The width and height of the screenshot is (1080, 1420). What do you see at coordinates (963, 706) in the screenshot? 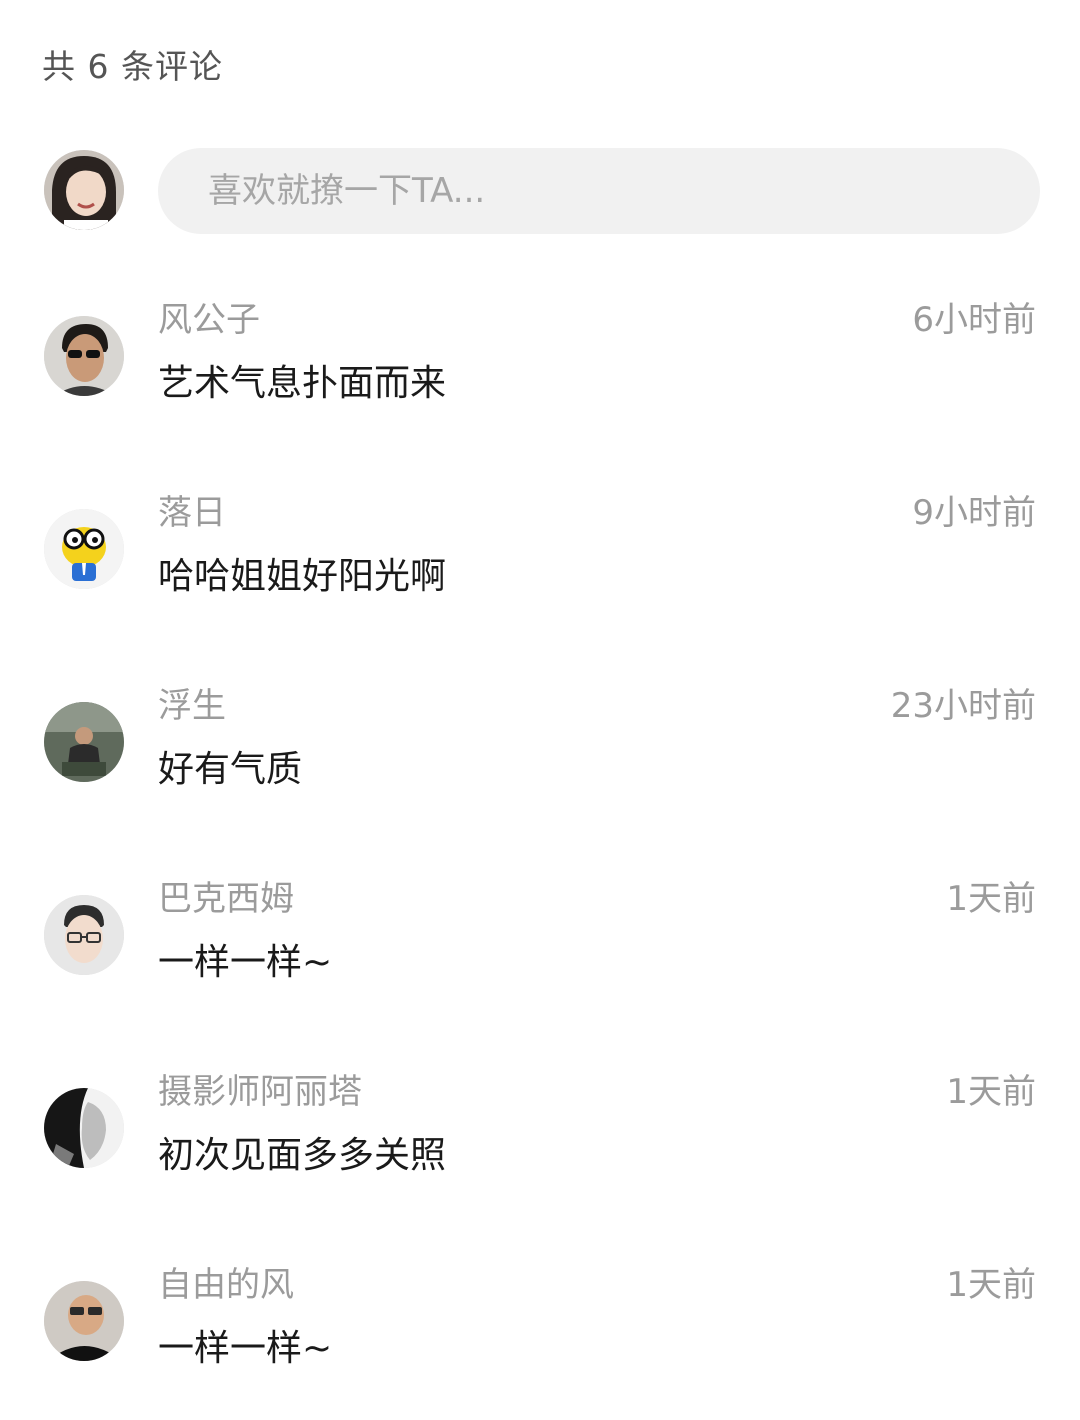
I see `comment-time: 23小时前` at bounding box center [963, 706].